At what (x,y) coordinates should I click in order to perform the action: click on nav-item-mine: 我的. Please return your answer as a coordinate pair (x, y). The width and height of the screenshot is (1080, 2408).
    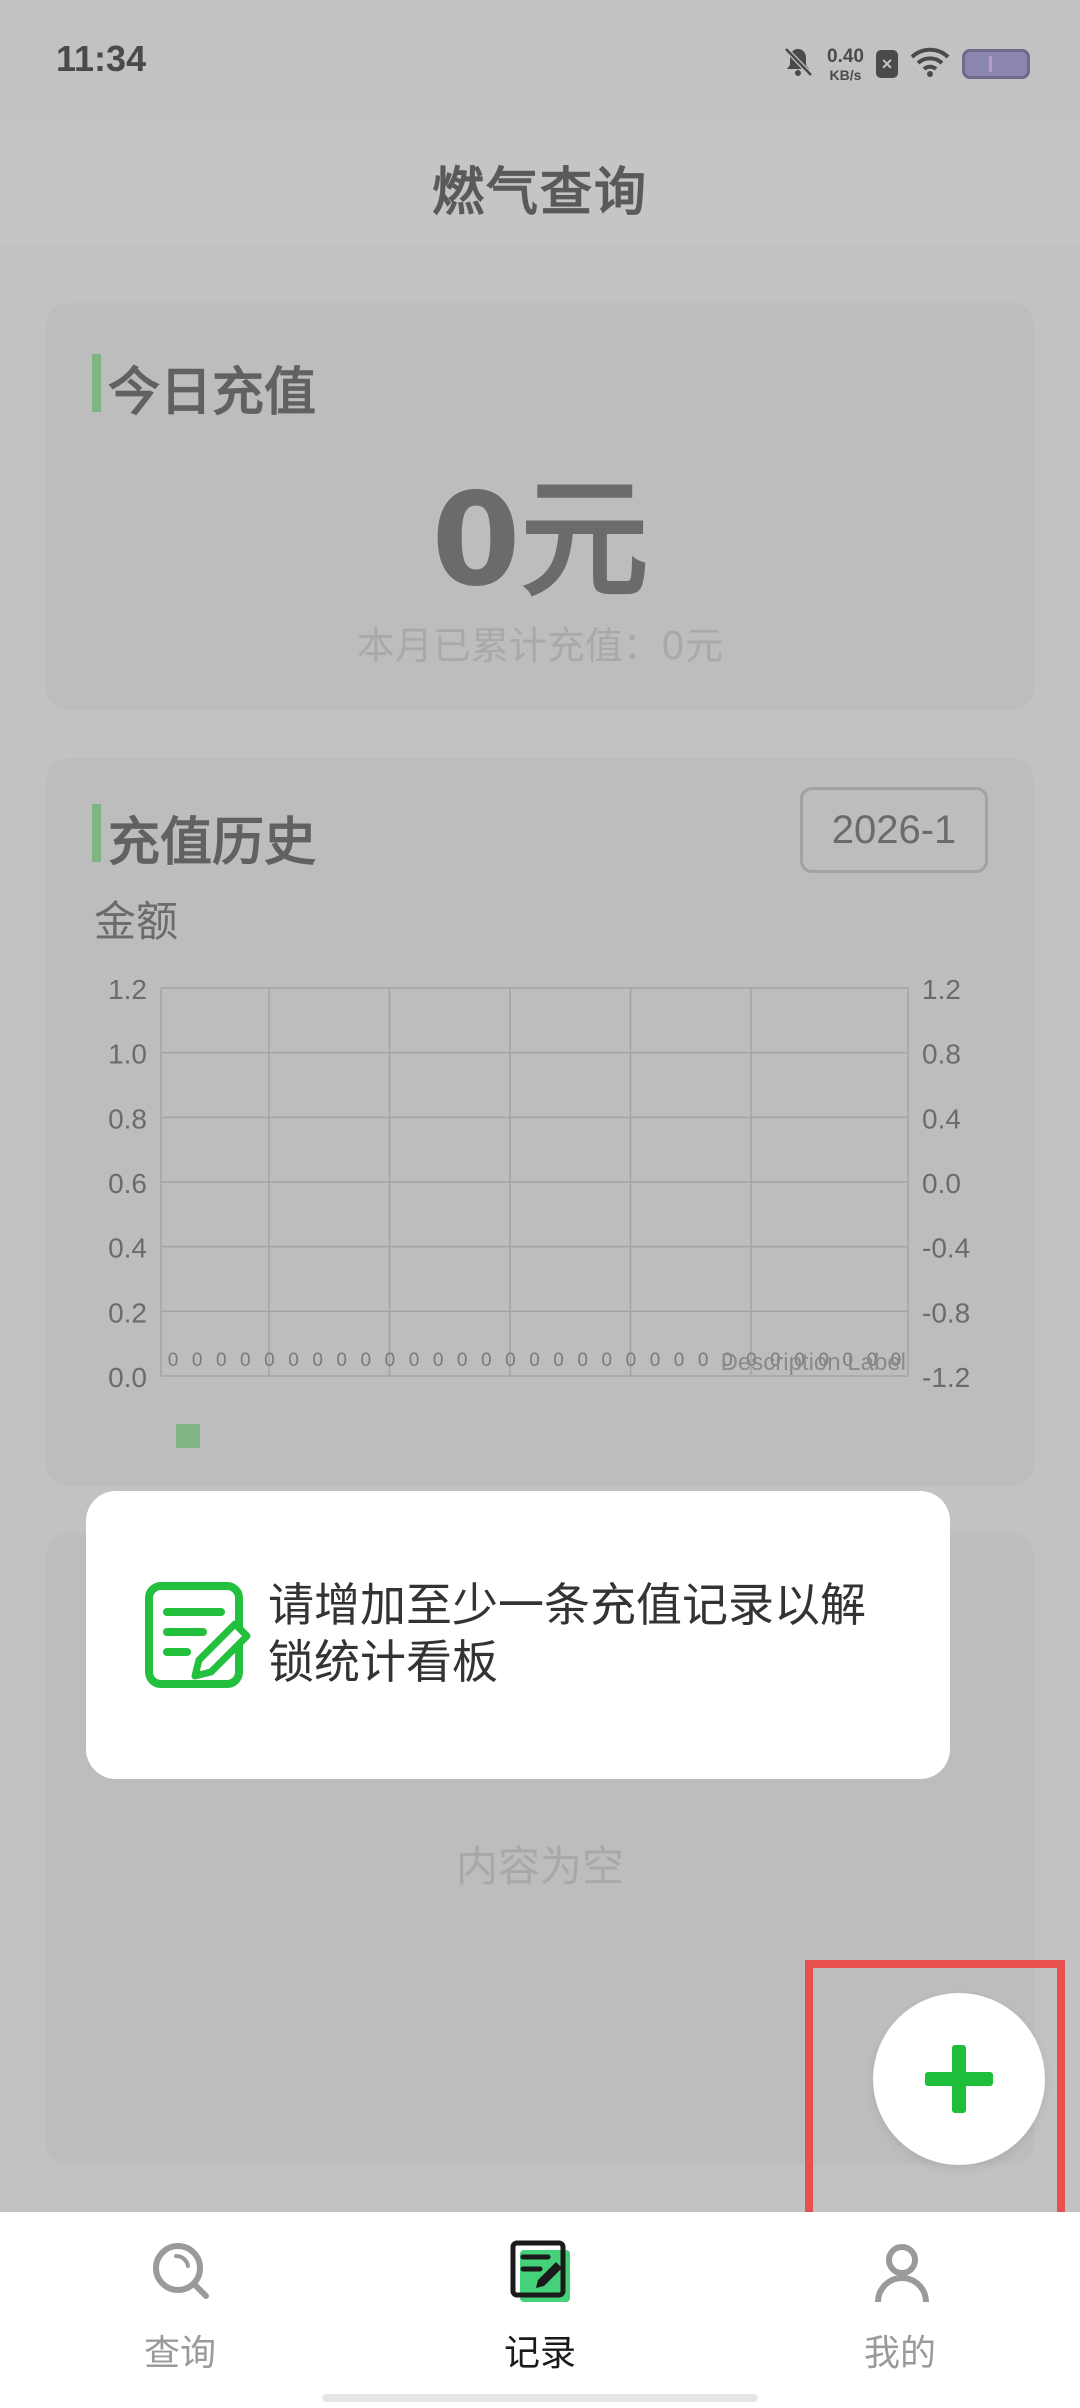
    Looking at the image, I should click on (900, 2310).